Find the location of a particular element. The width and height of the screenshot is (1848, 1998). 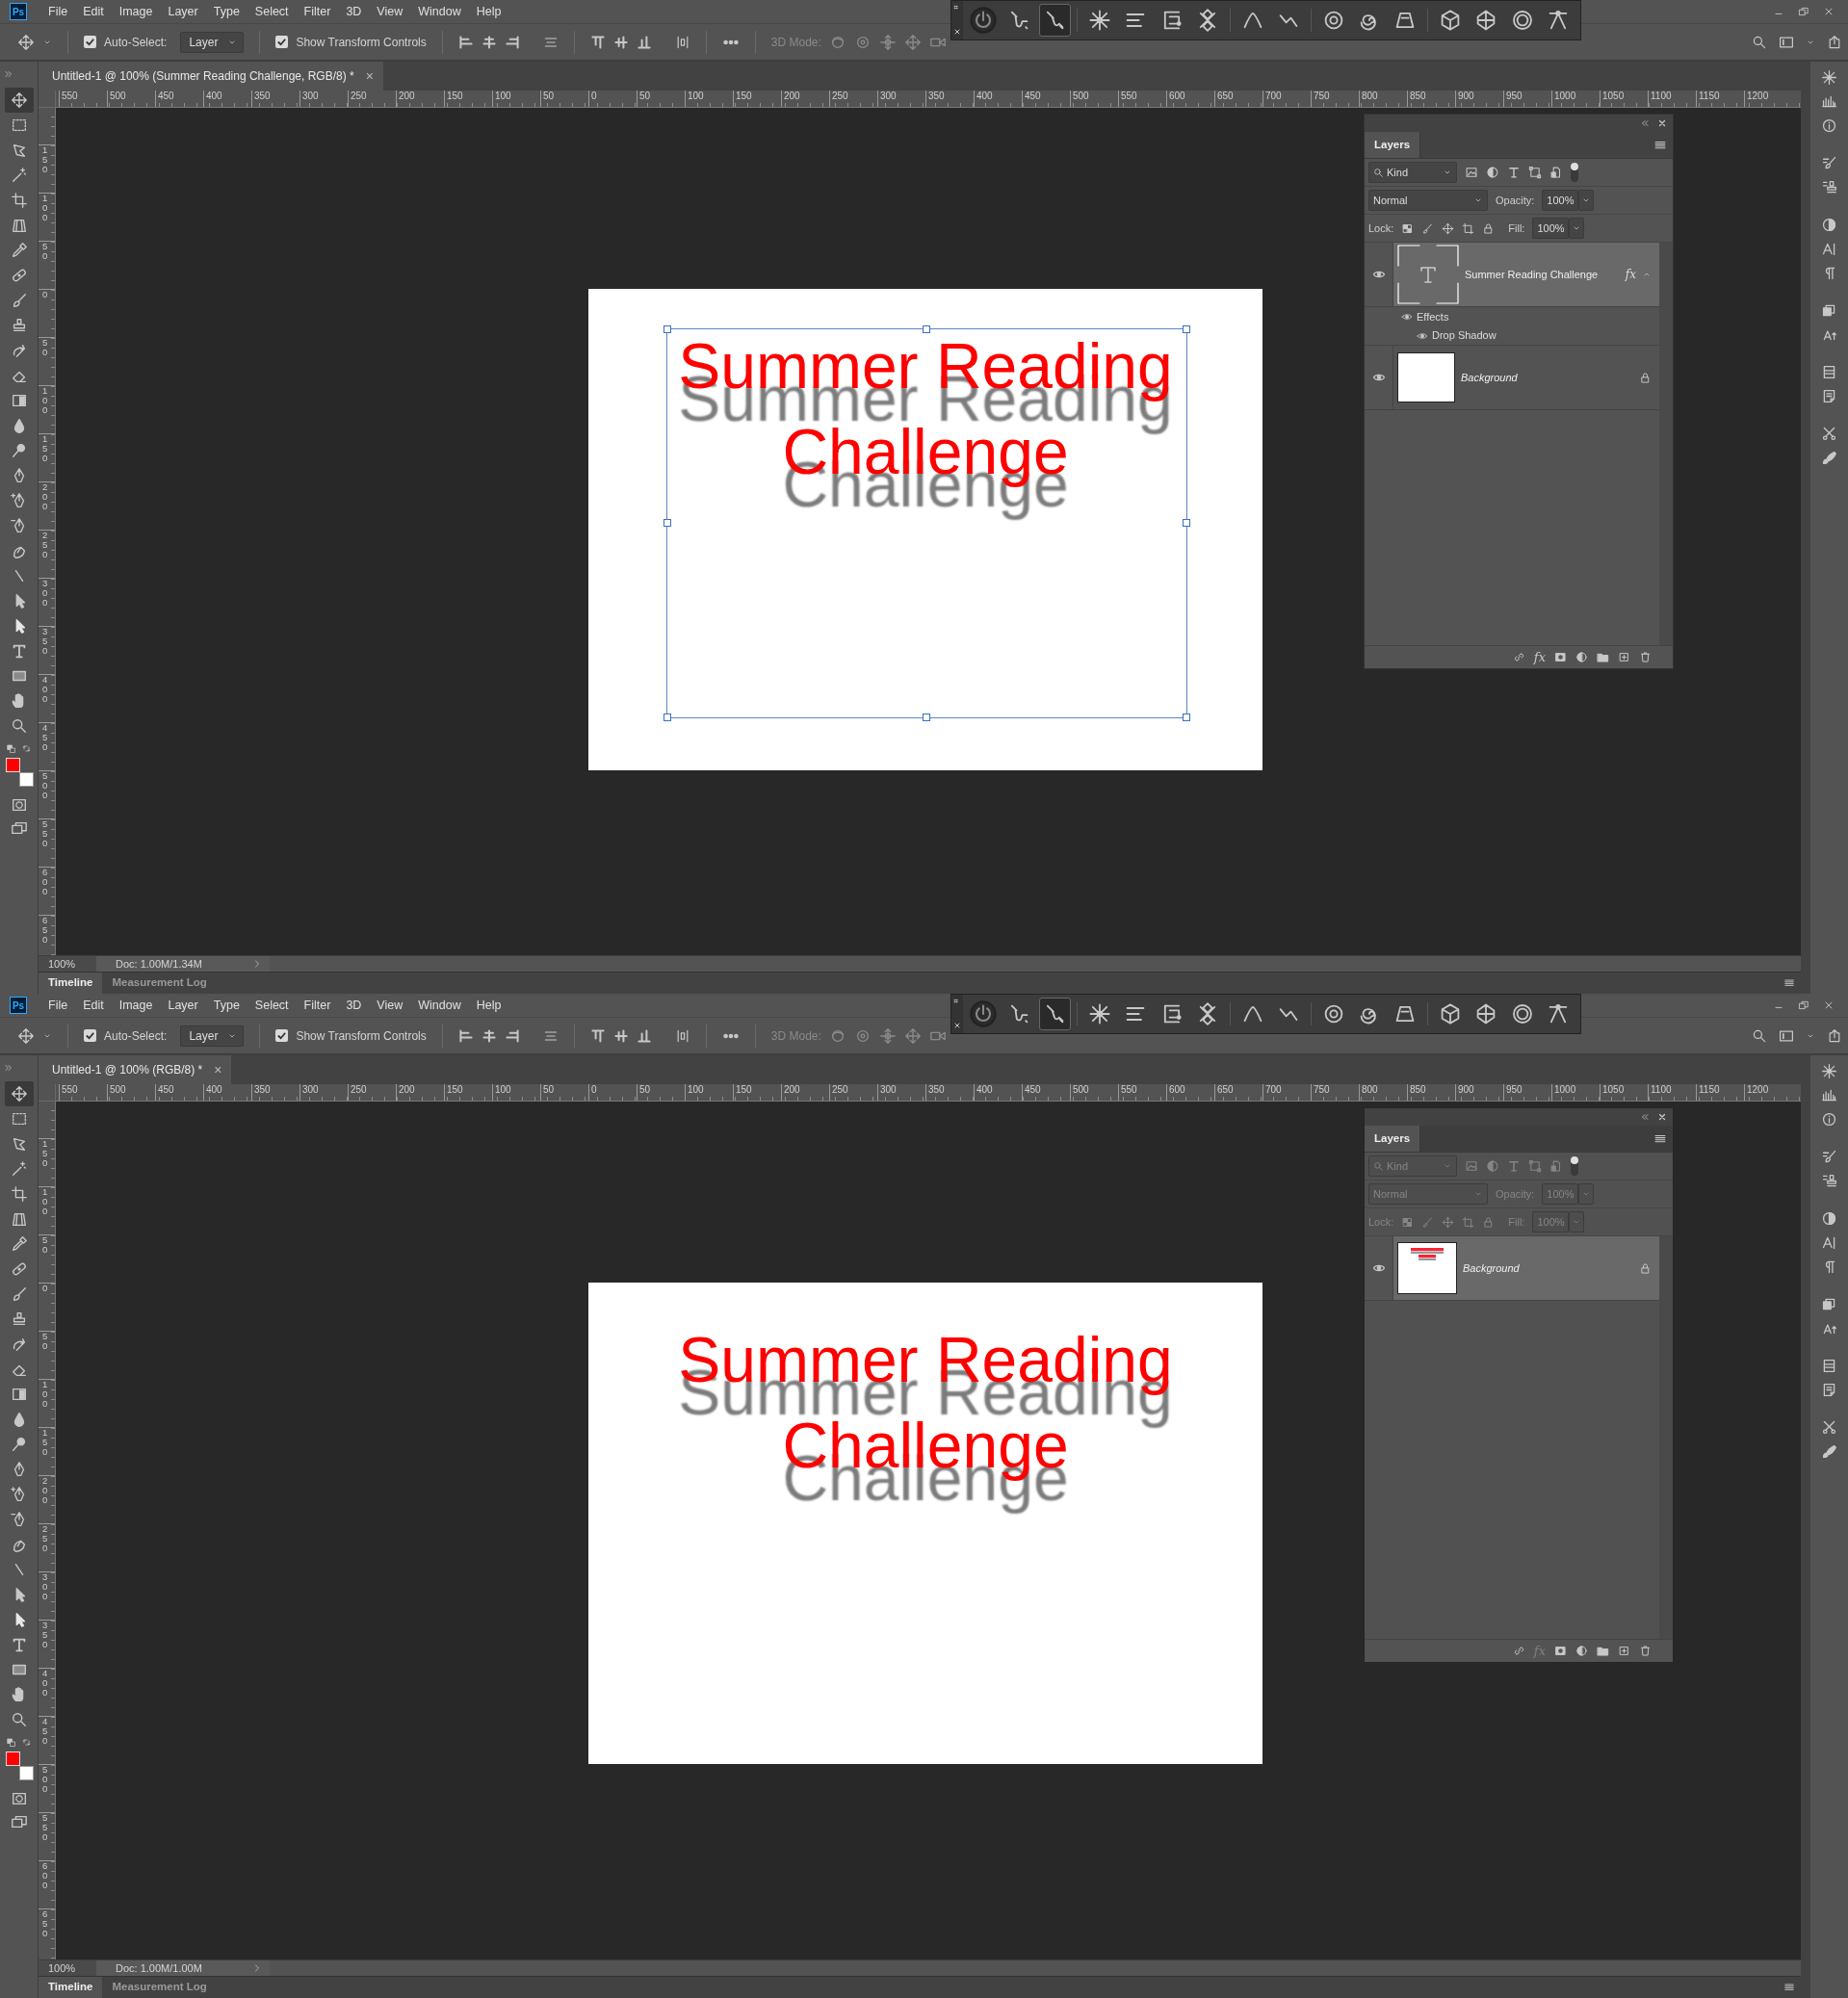

effects-label: Effects is located at coordinates (1433, 316).